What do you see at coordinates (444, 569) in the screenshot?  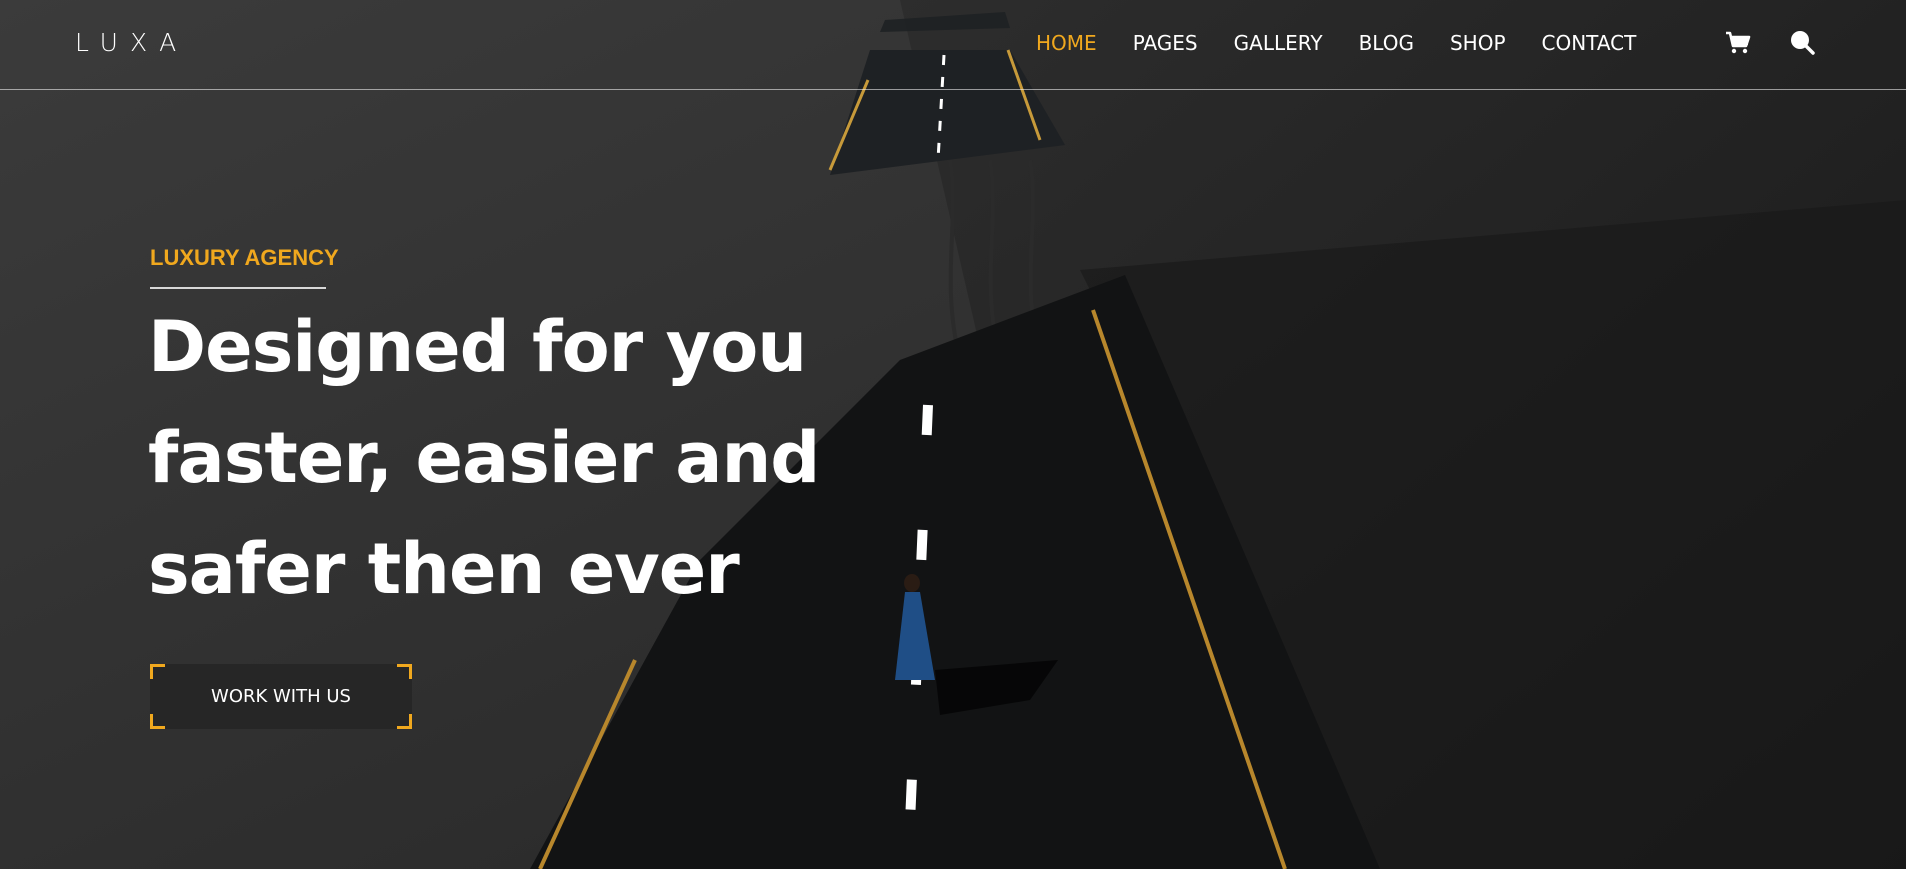 I see `headline-line: safer then ever` at bounding box center [444, 569].